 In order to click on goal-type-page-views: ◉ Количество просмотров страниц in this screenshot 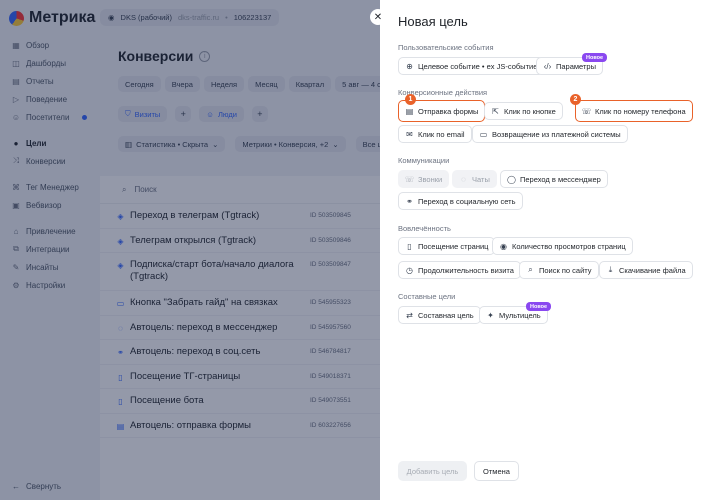, I will do `click(562, 246)`.